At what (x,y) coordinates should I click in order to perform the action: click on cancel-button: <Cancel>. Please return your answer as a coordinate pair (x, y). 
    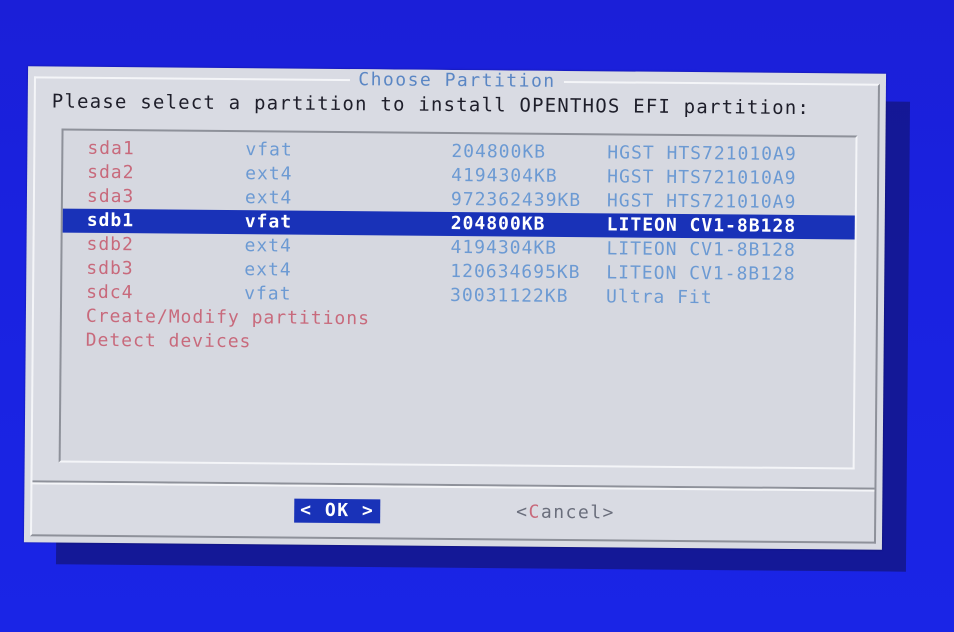
    Looking at the image, I should click on (565, 513).